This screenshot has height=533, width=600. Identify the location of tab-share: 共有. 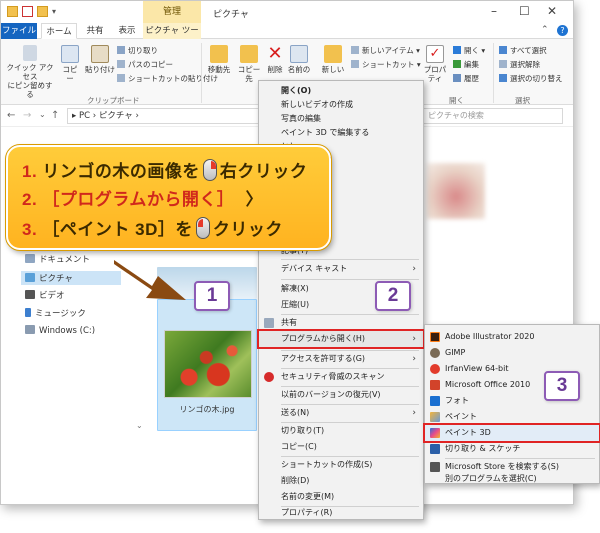
(95, 31).